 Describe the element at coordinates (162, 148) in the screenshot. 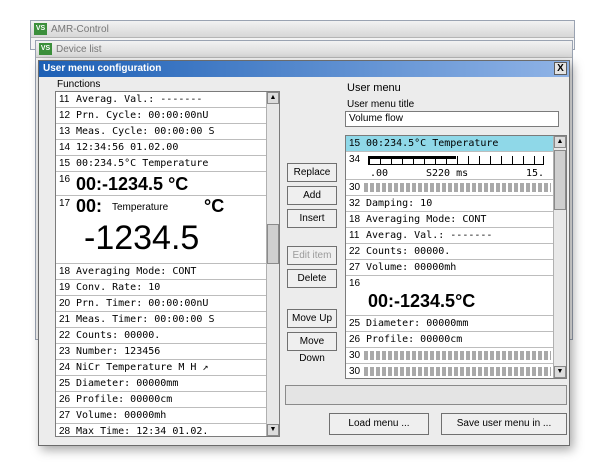

I see `list-item: 14 12:34:56 01.02.00` at that location.